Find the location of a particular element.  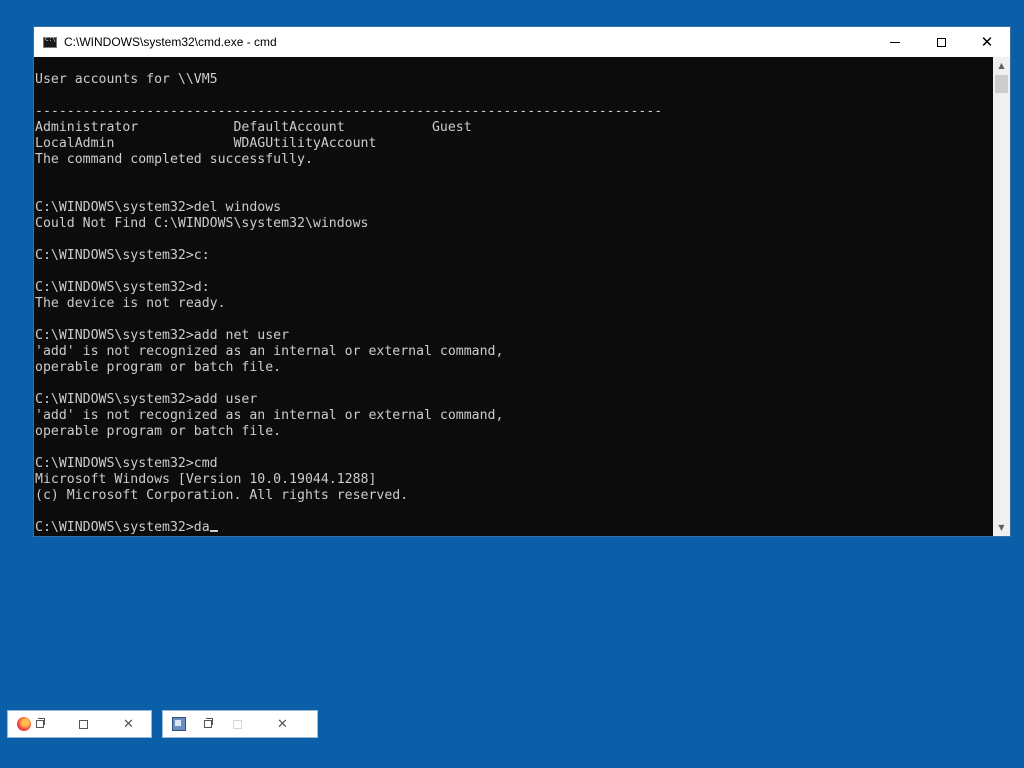

minimized-window-firefox: ✕ is located at coordinates (79, 724).